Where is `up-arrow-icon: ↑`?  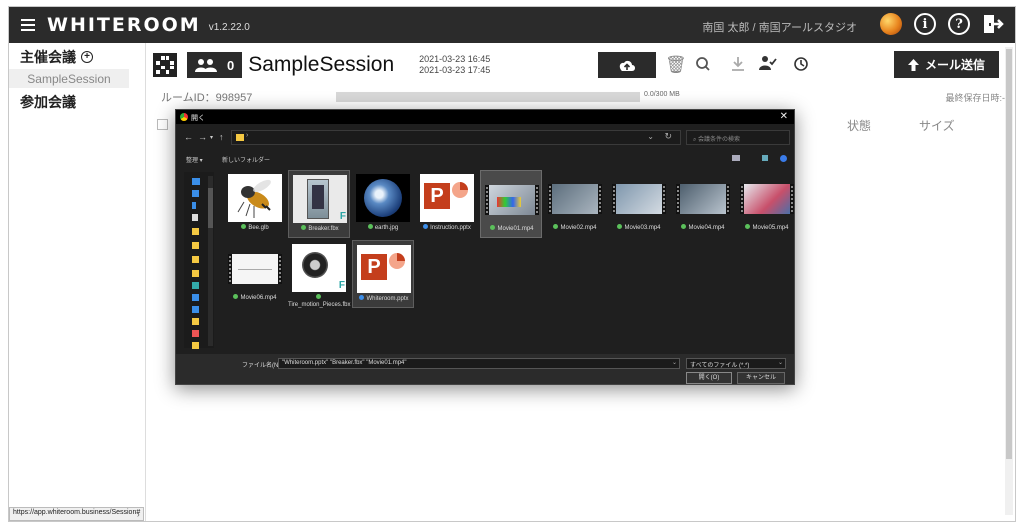 up-arrow-icon: ↑ is located at coordinates (221, 137).